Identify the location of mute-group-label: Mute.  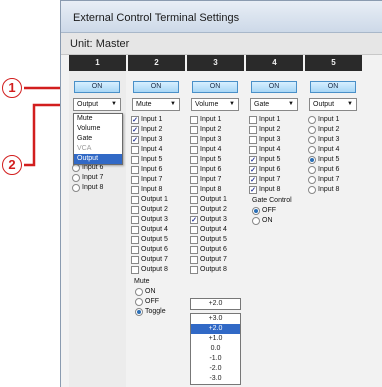
(142, 281).